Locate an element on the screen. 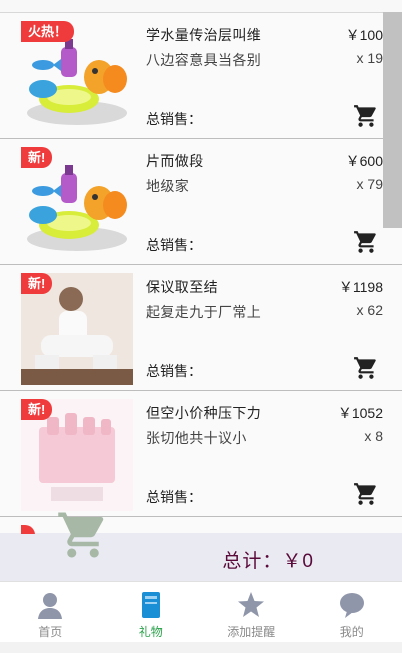 The image size is (402, 653). scrollbar is located at coordinates (392, 120).